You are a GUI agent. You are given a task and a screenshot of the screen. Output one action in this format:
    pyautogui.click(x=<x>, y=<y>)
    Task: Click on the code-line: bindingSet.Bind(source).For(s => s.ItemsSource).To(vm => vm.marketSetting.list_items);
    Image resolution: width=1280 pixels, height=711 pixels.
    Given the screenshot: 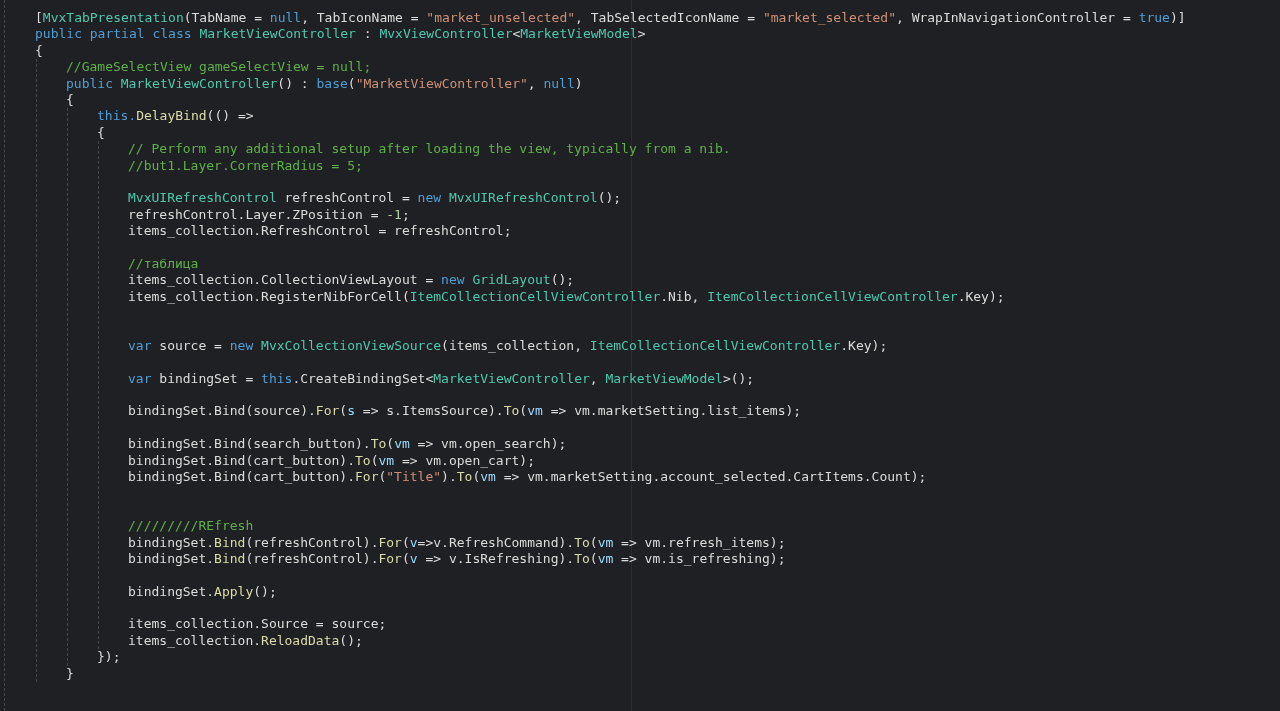 What is the action you would take?
    pyautogui.click(x=465, y=411)
    